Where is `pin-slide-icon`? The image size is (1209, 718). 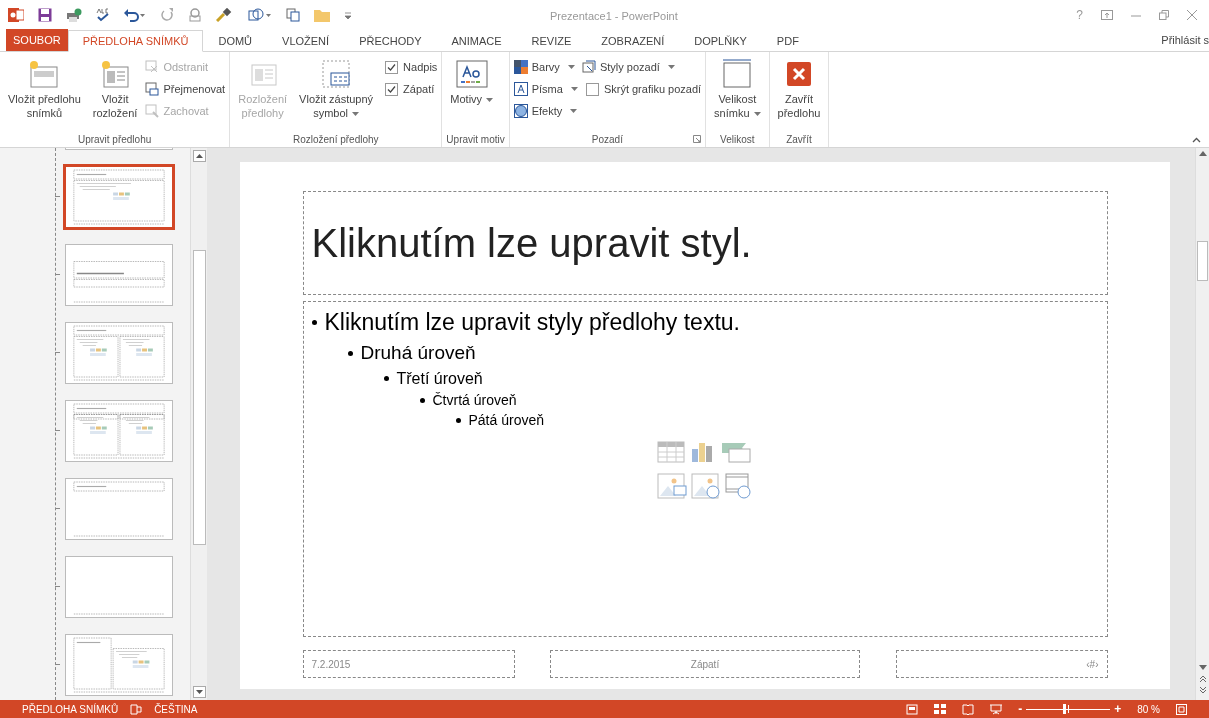
pin-slide-icon is located at coordinates (152, 111).